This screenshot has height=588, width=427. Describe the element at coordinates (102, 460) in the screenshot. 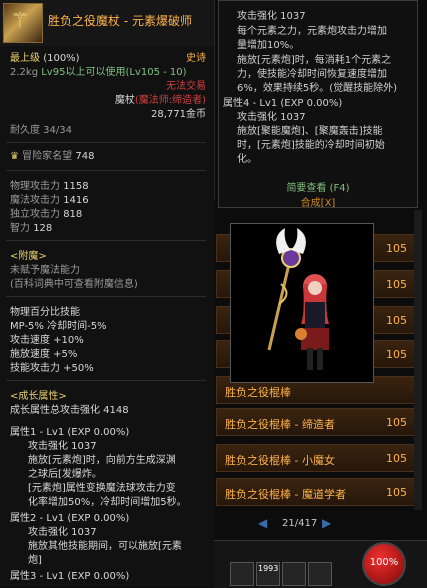

I see `attr1-desc: 施放[元素炮]时，向前方生成深渊` at that location.